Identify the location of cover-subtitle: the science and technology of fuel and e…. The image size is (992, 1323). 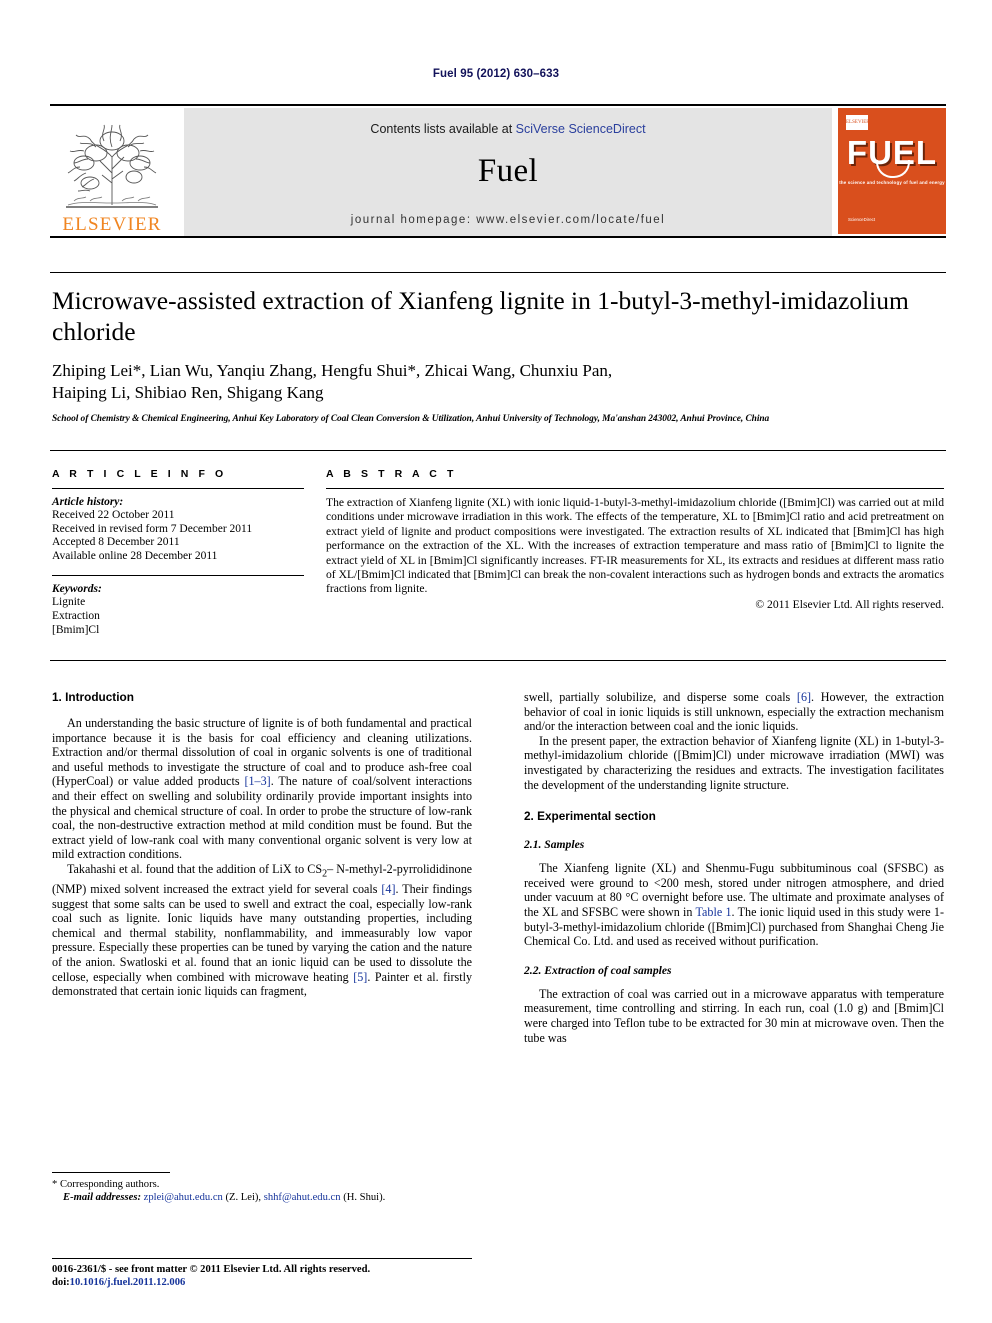
(892, 182).